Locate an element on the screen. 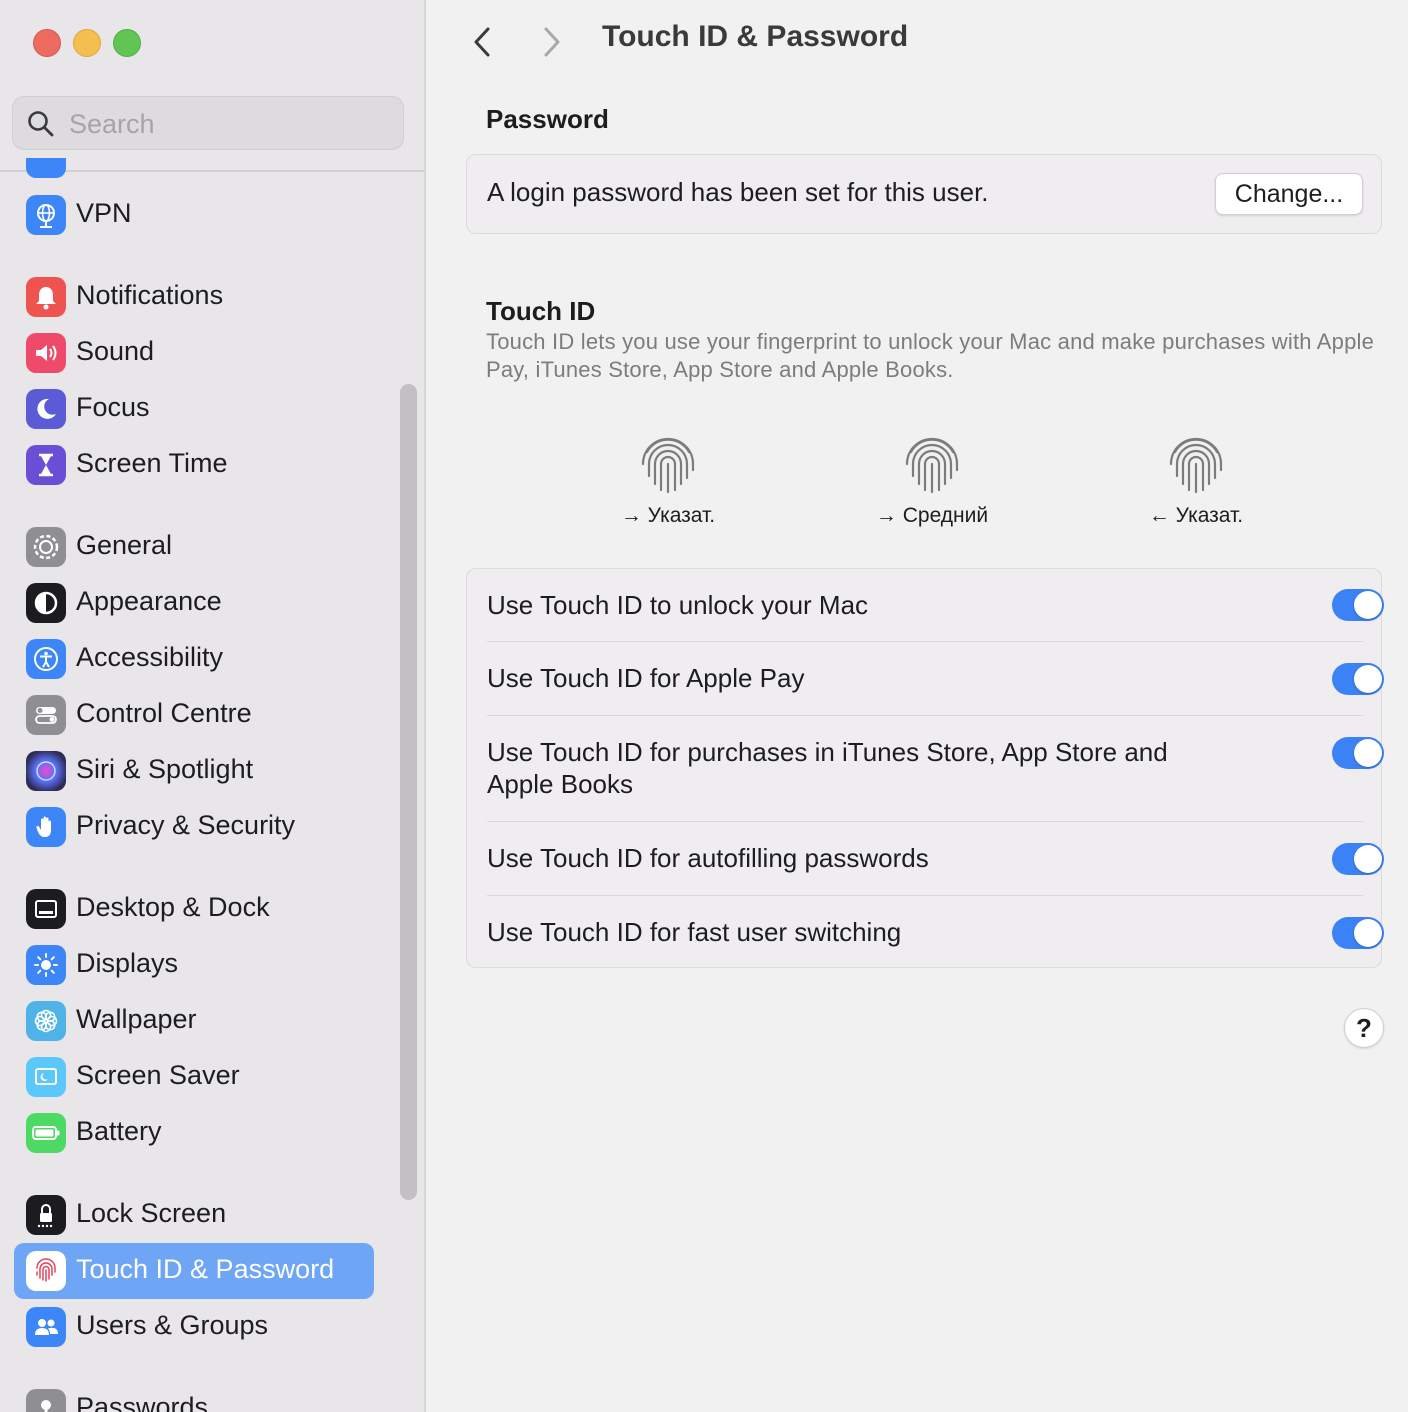  sidebar-item-label: Siri & Spotlight is located at coordinates (165, 769).